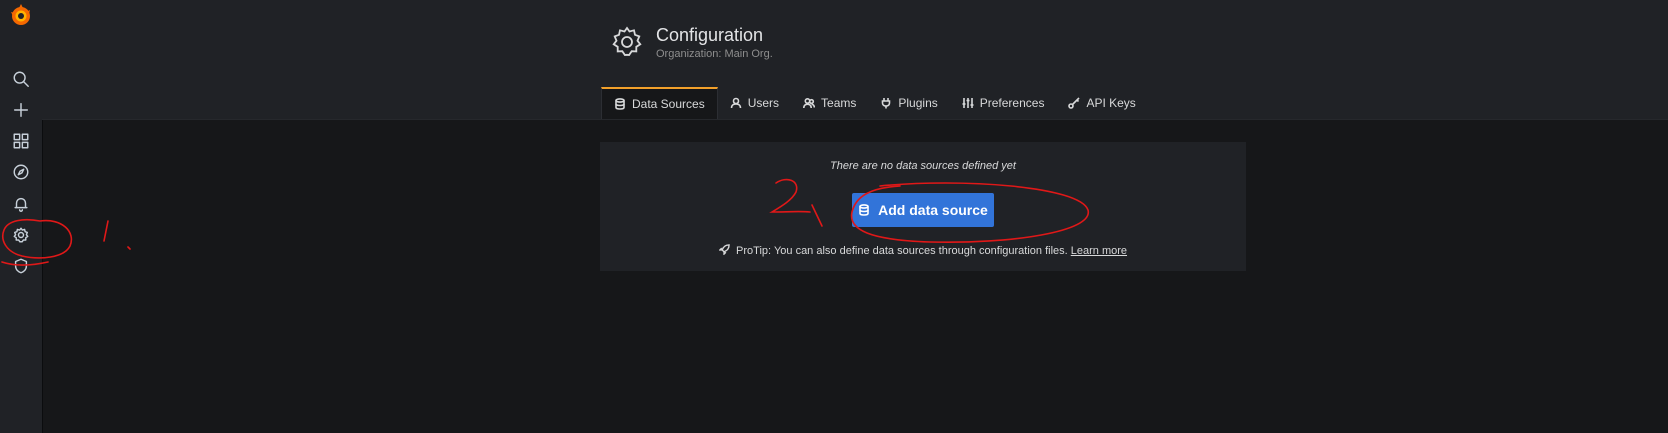 The width and height of the screenshot is (1668, 433). I want to click on page-title: Configuration, so click(710, 35).